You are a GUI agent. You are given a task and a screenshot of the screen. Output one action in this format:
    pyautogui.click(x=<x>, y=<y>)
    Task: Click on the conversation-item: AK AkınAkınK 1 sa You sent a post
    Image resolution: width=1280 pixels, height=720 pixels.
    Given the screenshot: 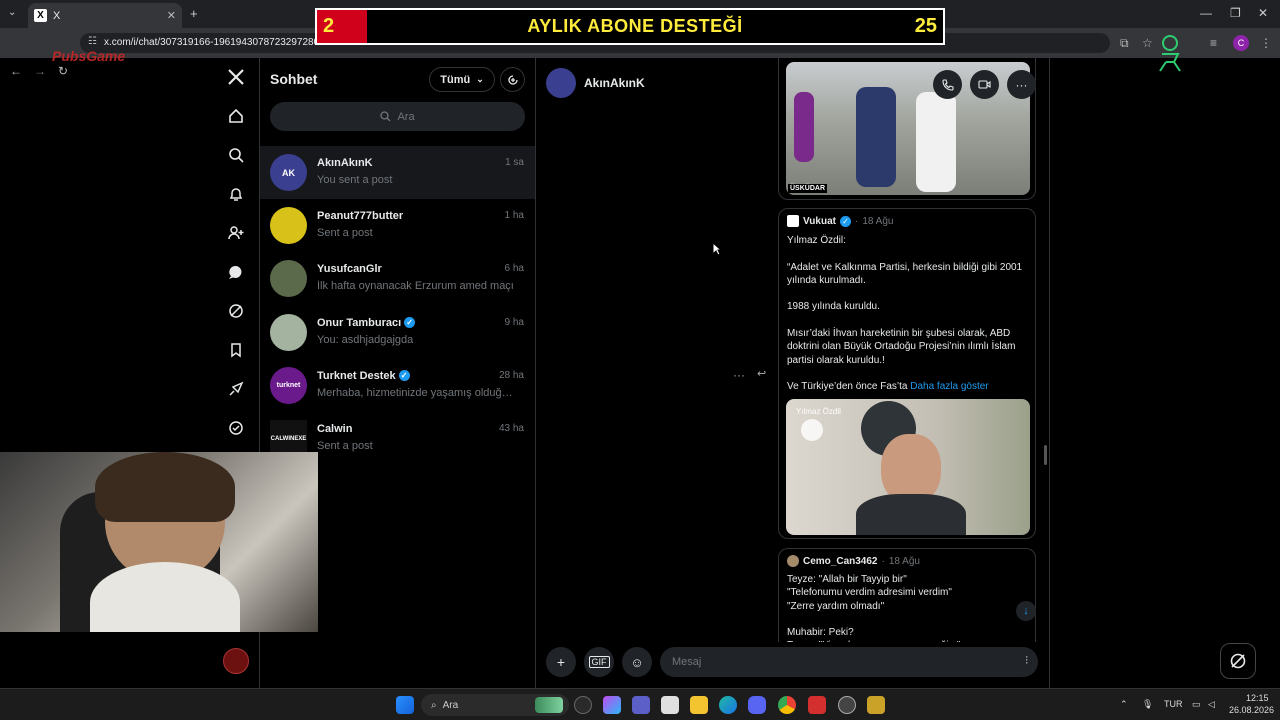 What is the action you would take?
    pyautogui.click(x=397, y=172)
    